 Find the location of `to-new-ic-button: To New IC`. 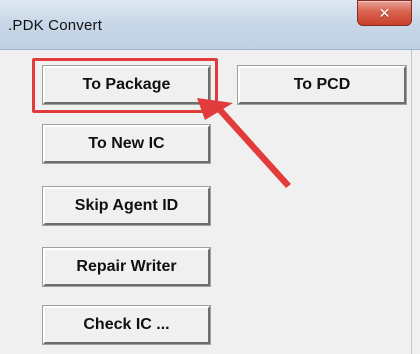

to-new-ic-button: To New IC is located at coordinates (126, 144).